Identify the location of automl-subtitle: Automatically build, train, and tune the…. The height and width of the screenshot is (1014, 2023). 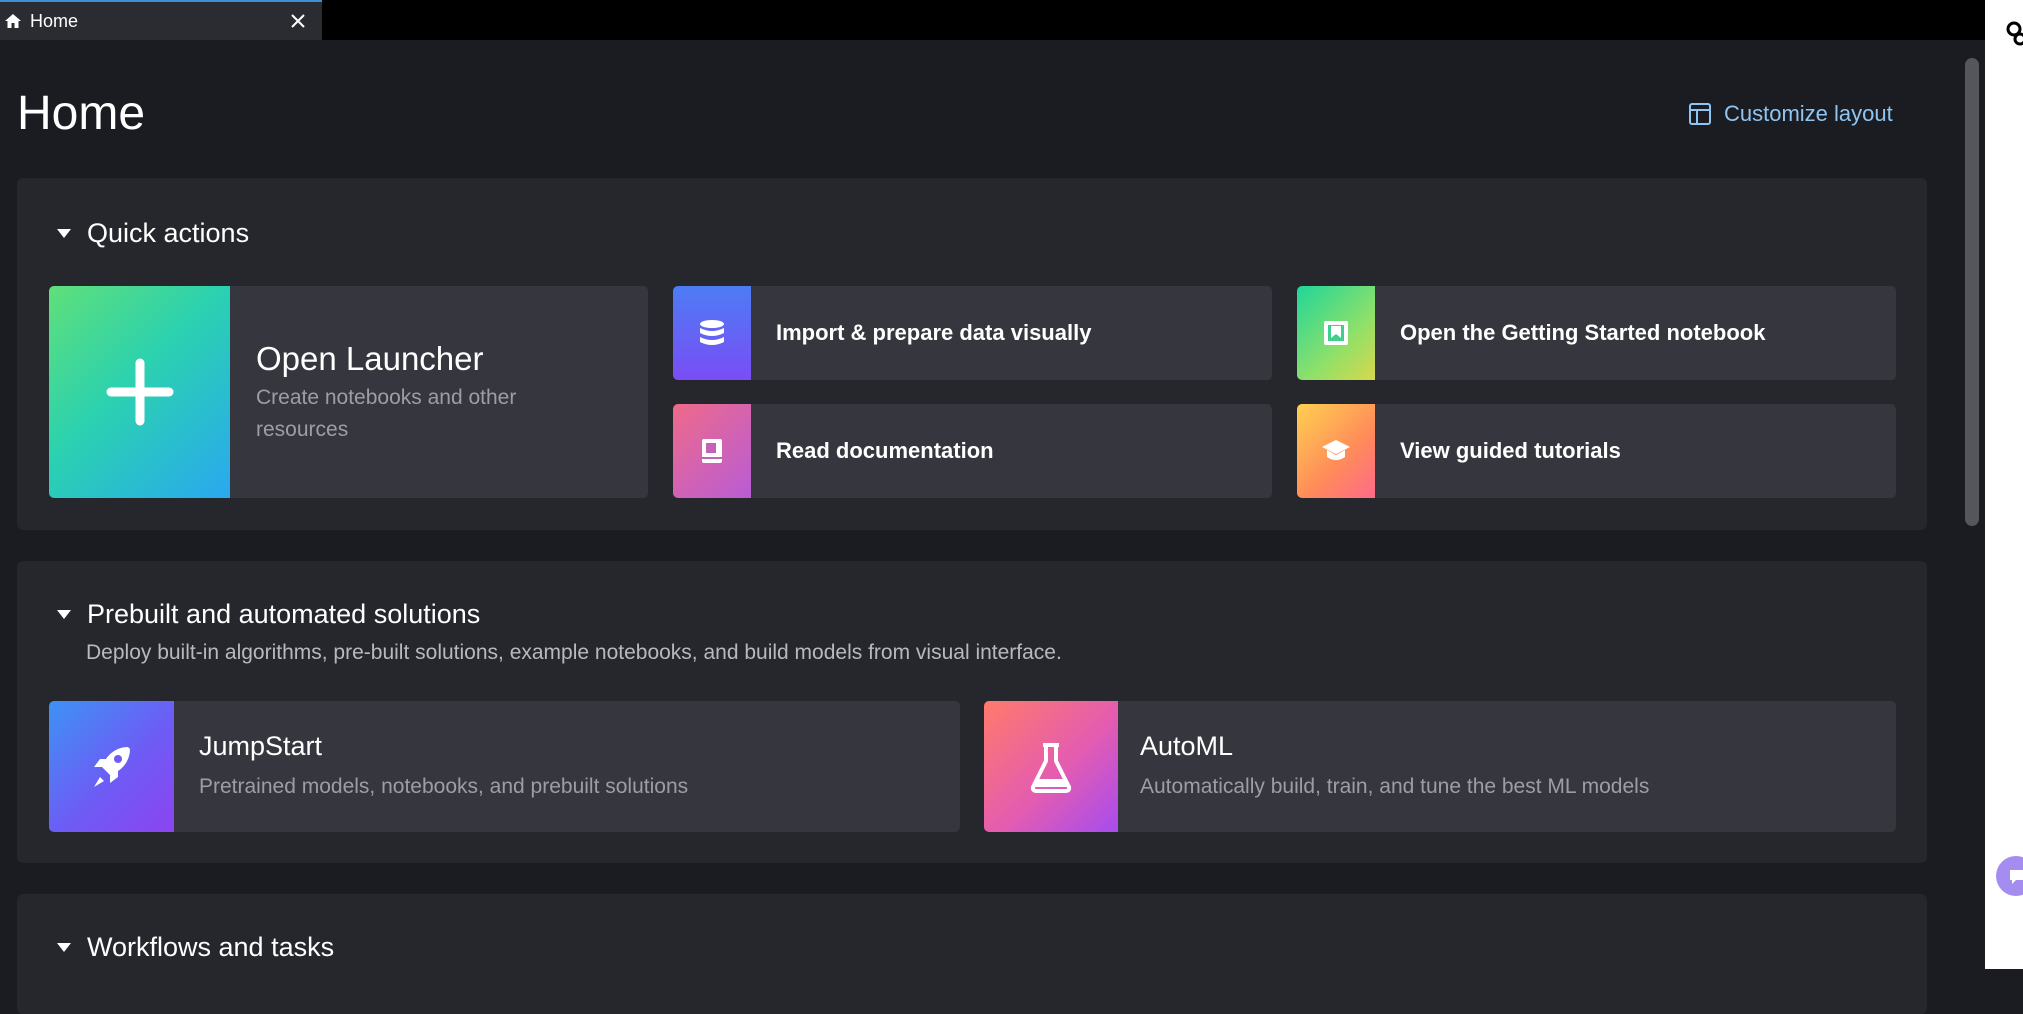
(1395, 786).